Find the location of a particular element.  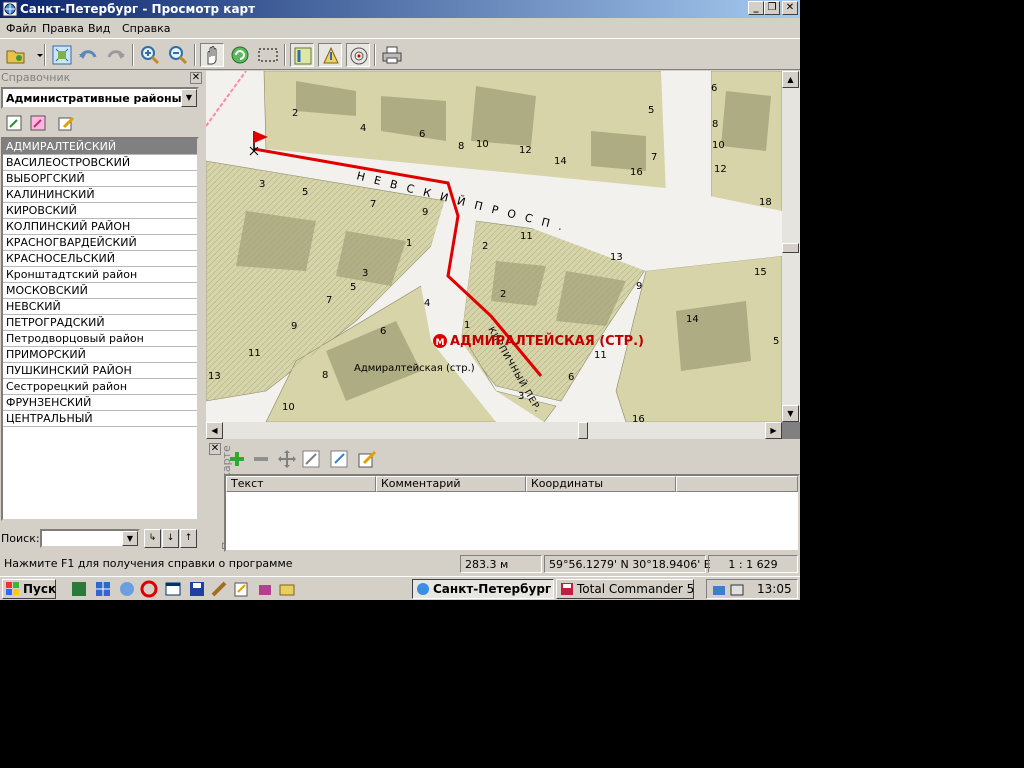

district-list-item: КИРОВСКИЙ is located at coordinates (100, 211).